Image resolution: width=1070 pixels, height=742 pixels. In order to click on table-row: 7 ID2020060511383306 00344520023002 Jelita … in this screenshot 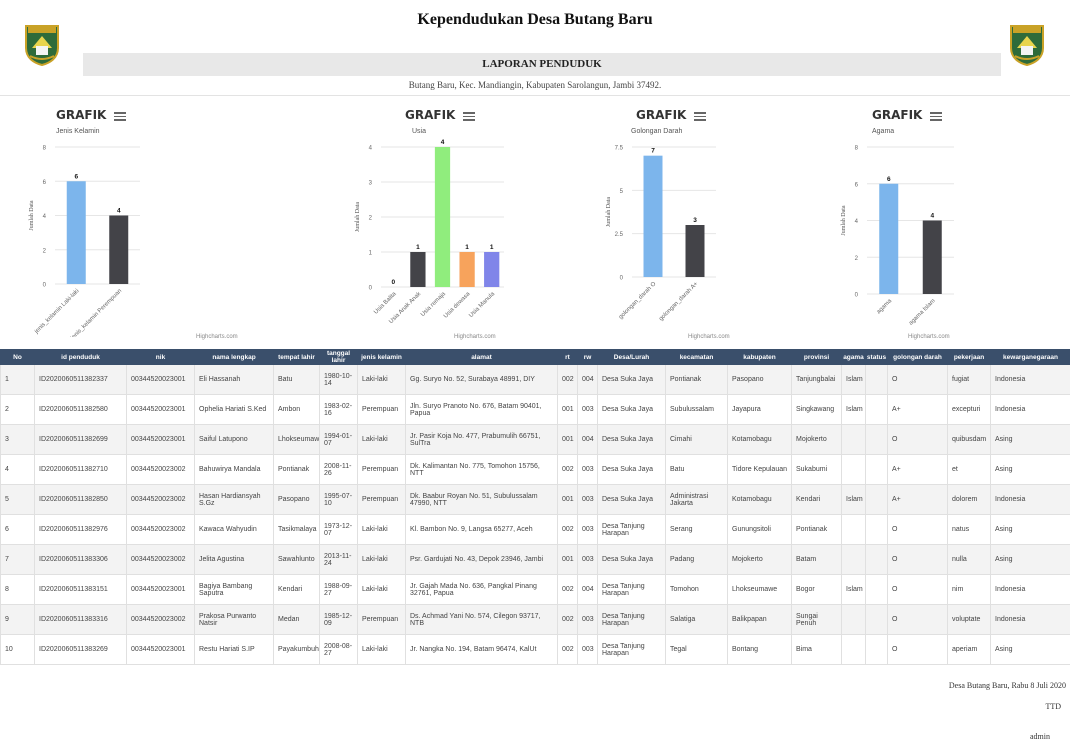, I will do `click(535, 559)`.